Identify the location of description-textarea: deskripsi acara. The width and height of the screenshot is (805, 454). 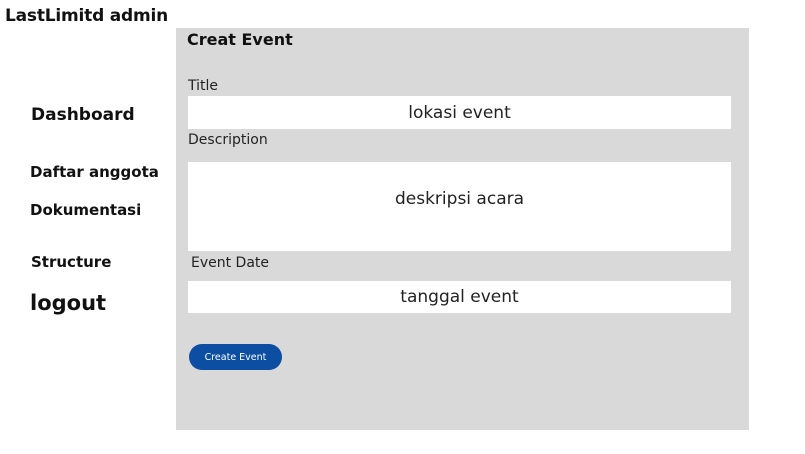
(459, 206).